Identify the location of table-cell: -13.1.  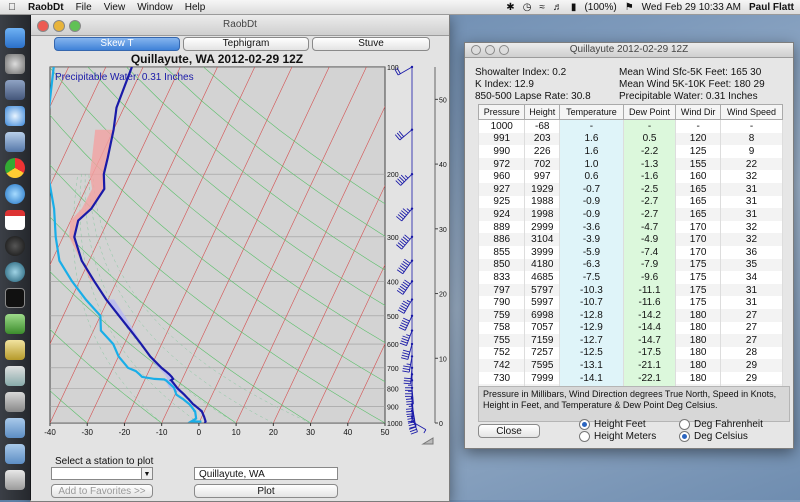
(592, 365).